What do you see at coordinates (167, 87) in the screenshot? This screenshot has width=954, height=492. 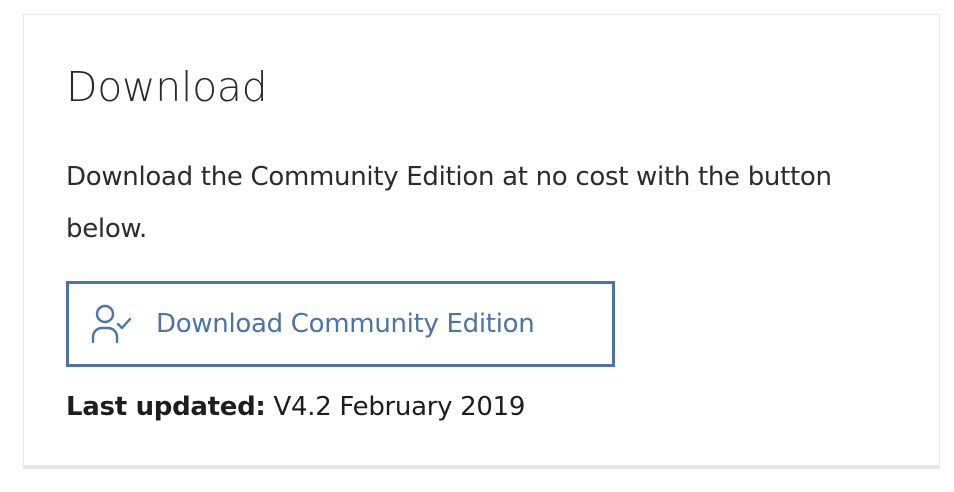 I see `card-title: Download` at bounding box center [167, 87].